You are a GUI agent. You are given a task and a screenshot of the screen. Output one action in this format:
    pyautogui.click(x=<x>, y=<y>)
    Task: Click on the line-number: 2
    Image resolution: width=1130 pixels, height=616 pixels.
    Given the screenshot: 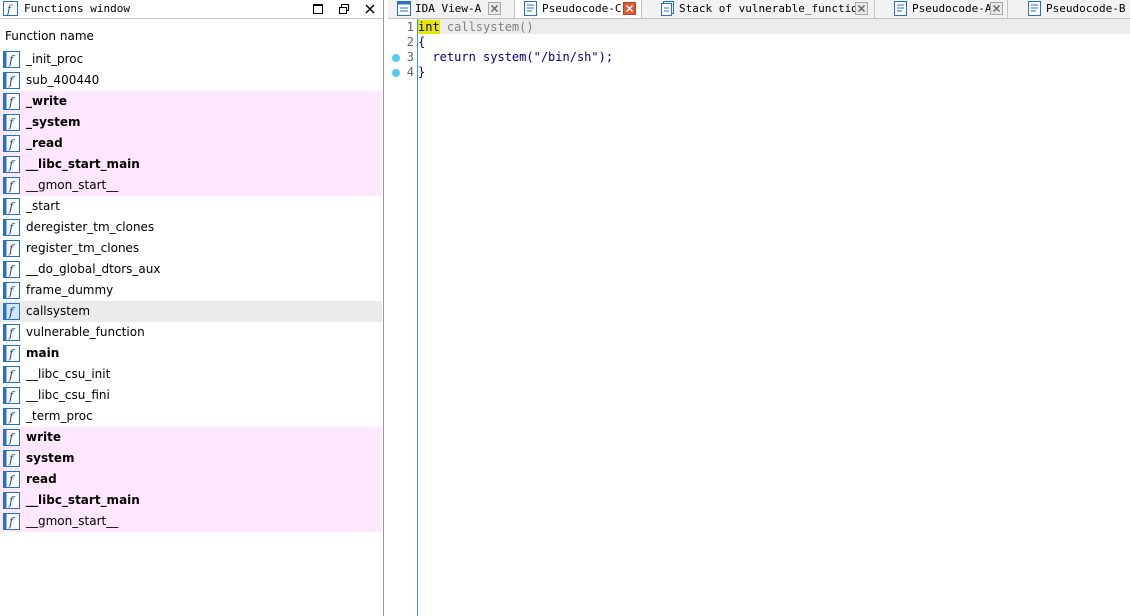 What is the action you would take?
    pyautogui.click(x=401, y=42)
    